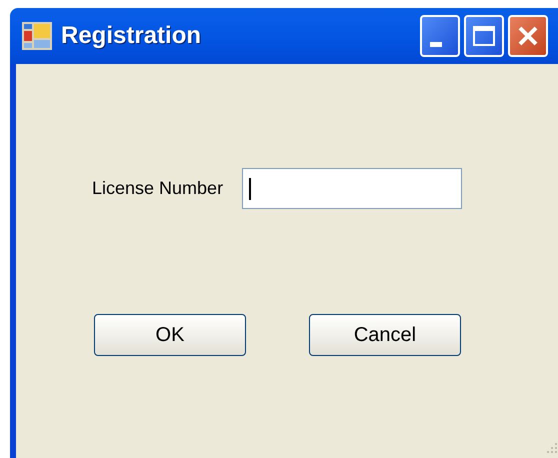 The image size is (558, 458). What do you see at coordinates (352, 188) in the screenshot?
I see `license-number-field` at bounding box center [352, 188].